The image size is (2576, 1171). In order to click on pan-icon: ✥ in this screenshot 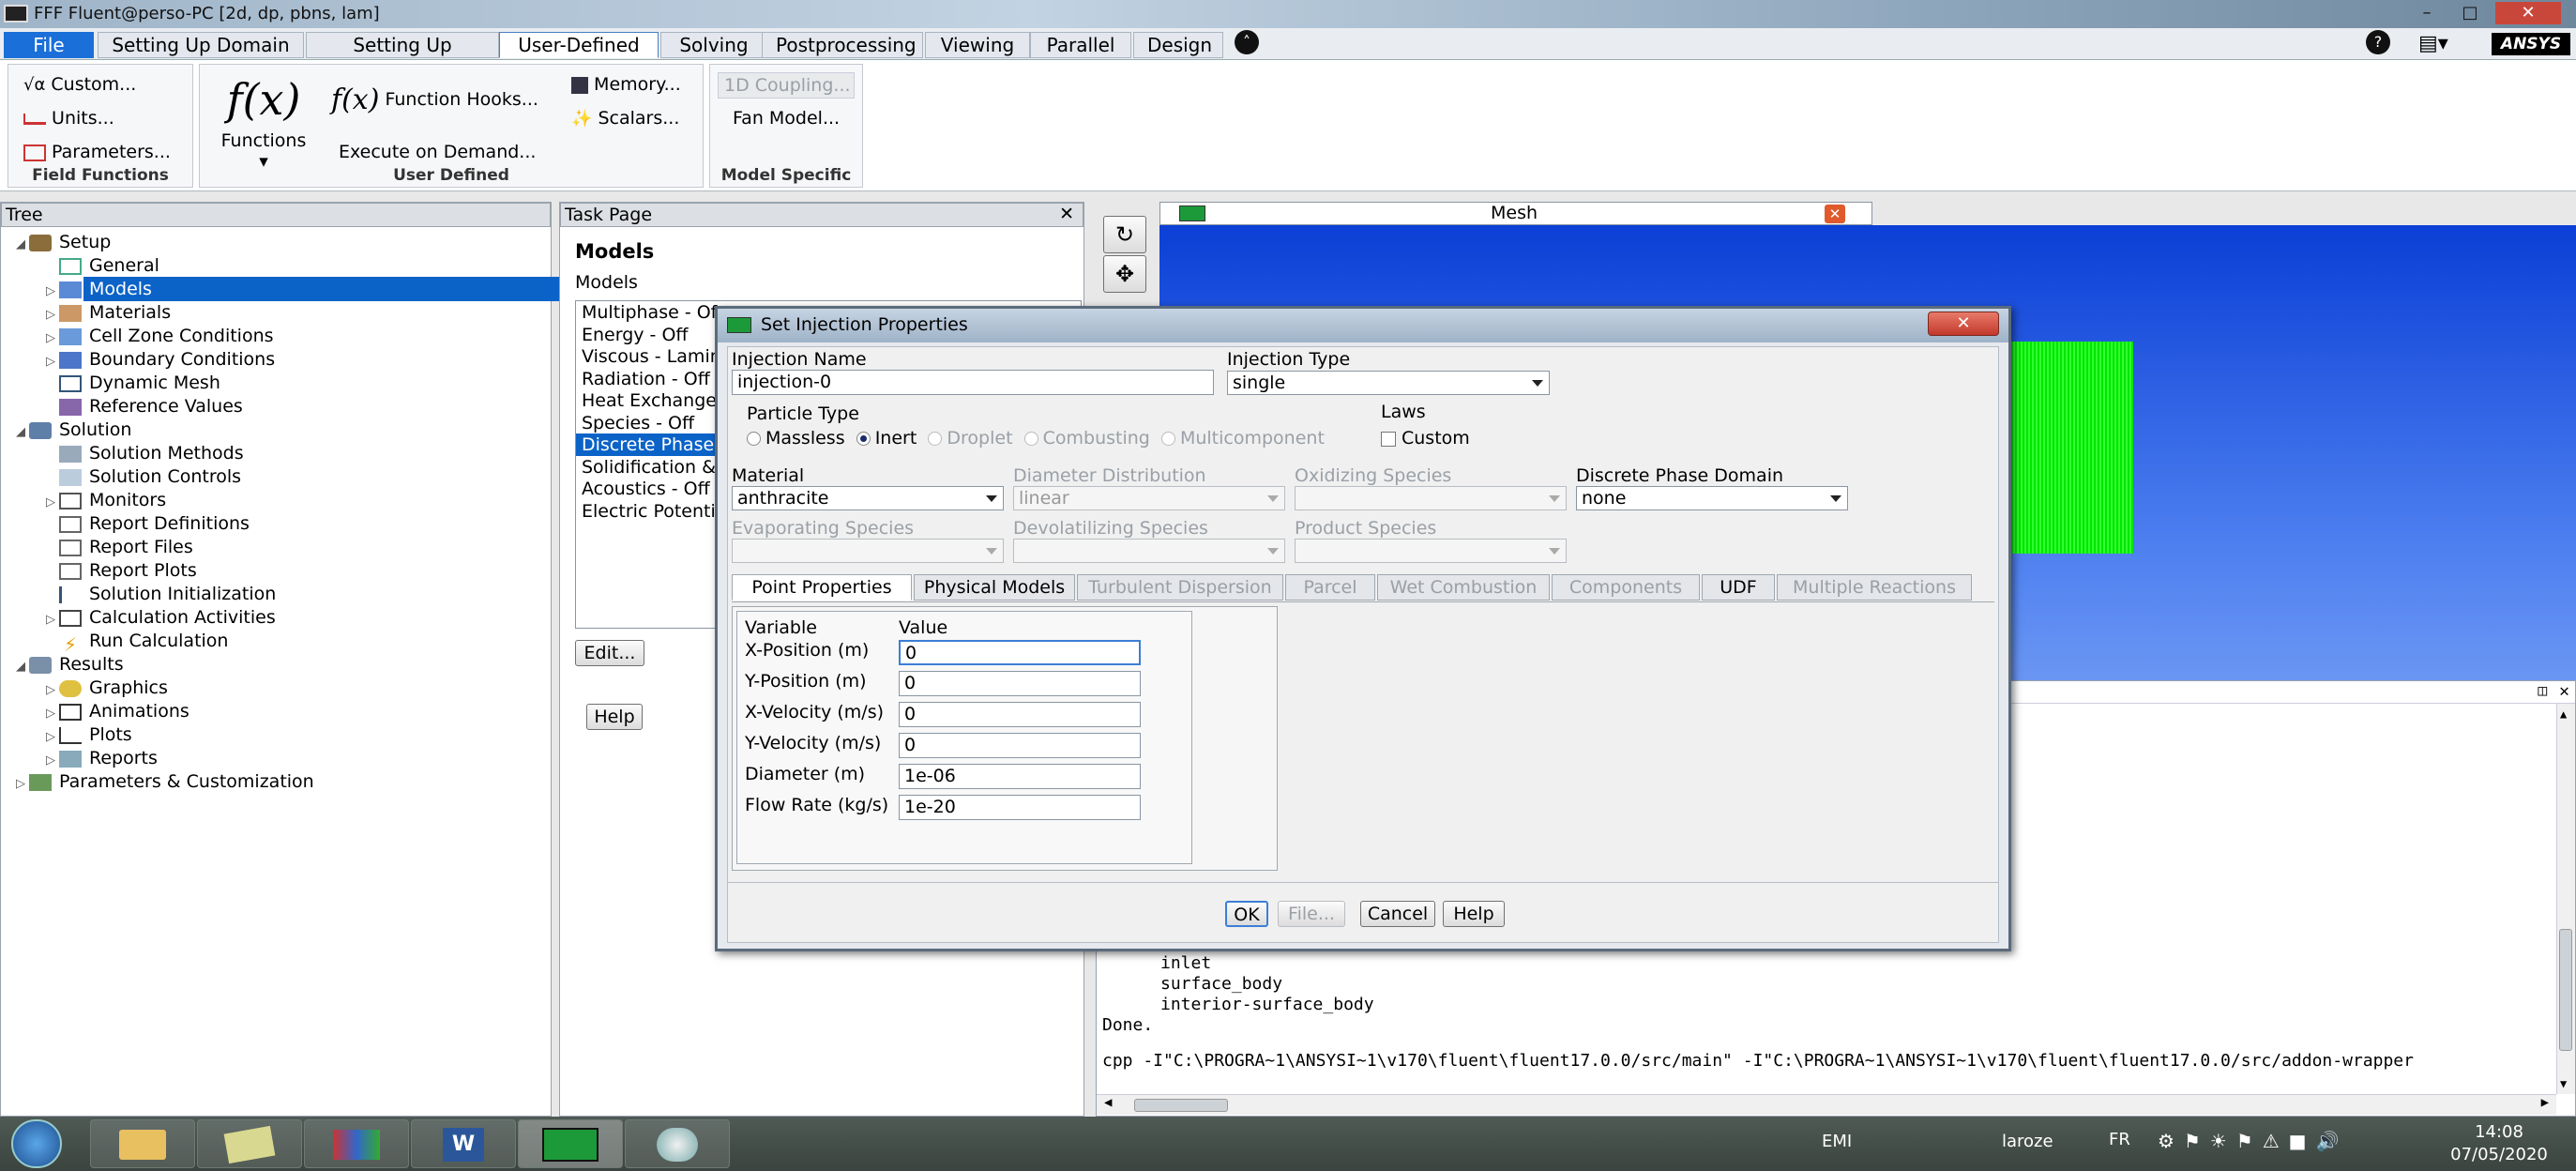, I will do `click(1124, 274)`.